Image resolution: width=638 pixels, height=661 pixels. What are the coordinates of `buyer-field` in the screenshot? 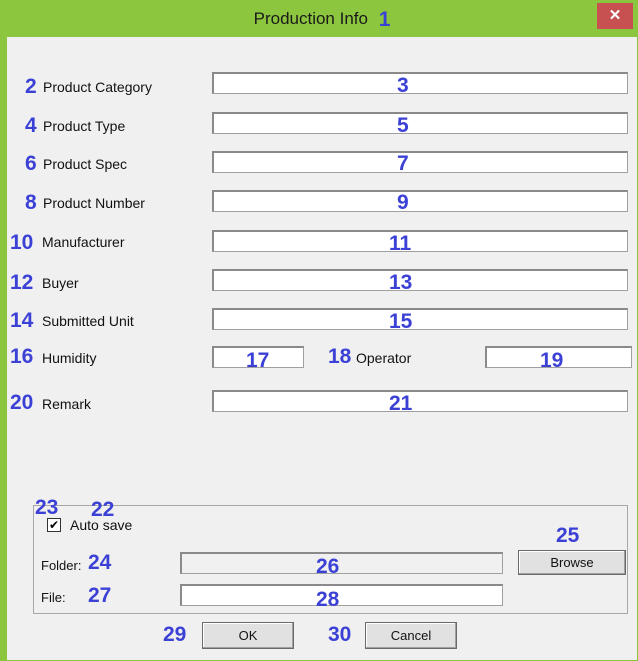 It's located at (420, 280).